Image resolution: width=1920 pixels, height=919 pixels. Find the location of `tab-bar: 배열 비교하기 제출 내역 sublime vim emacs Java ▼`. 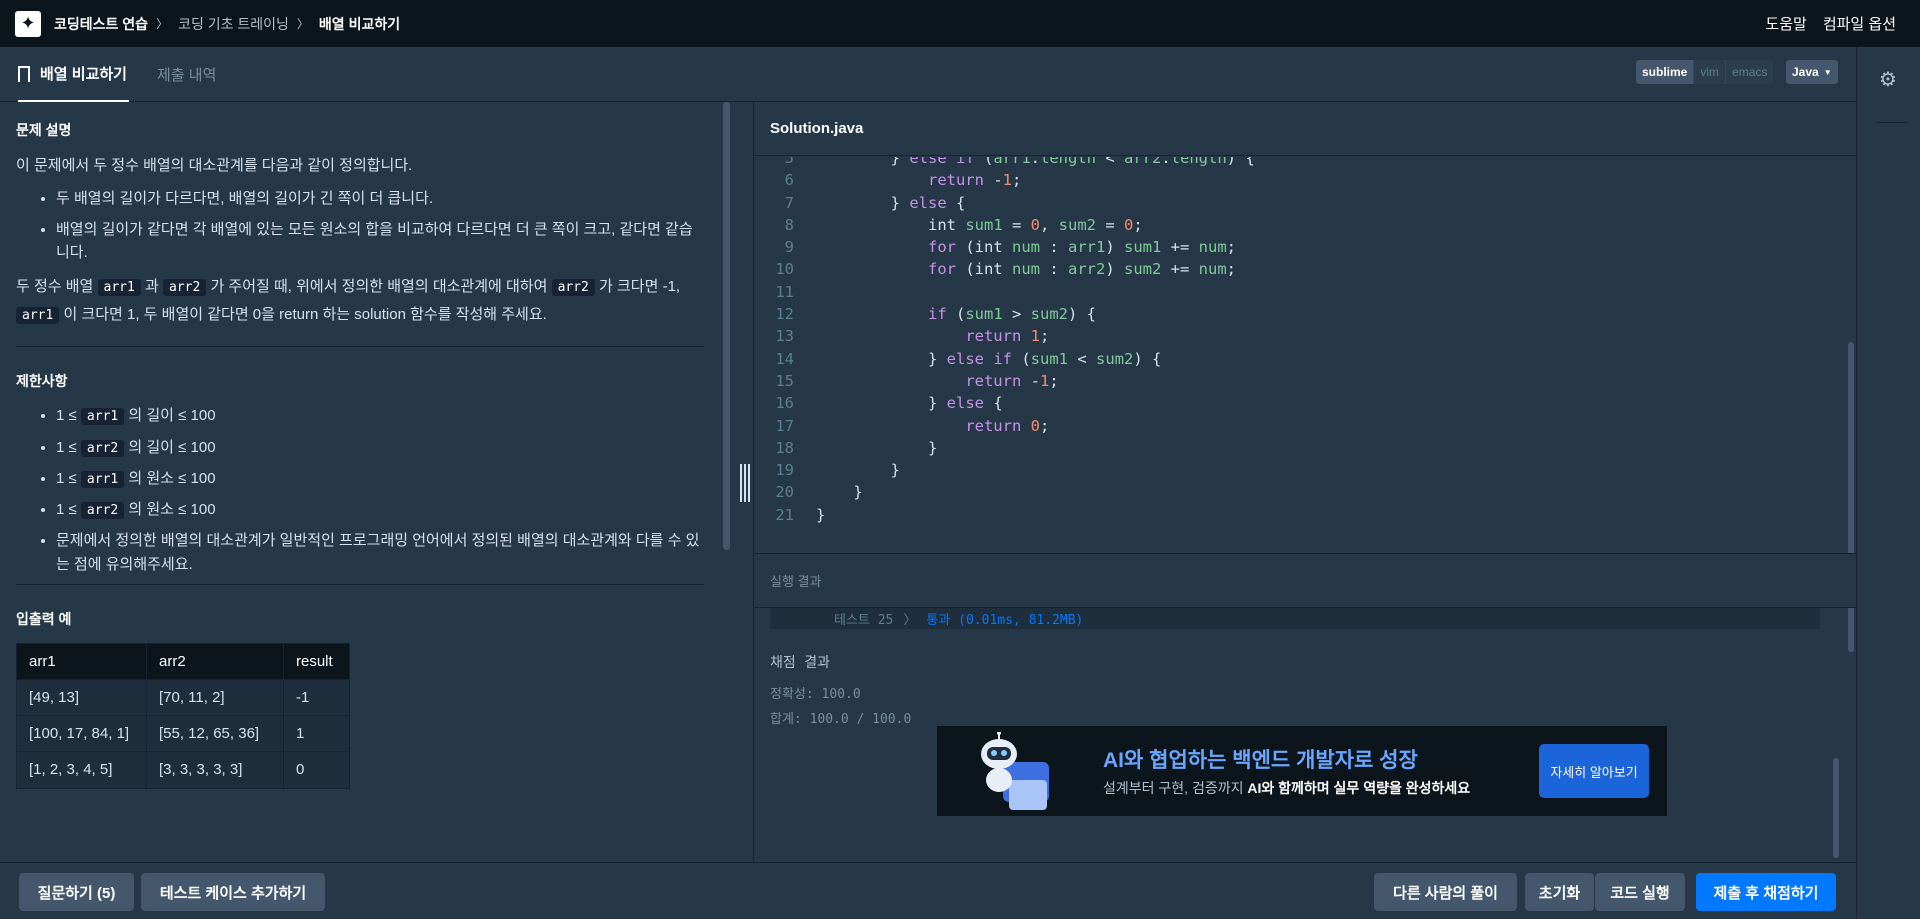

tab-bar: 배열 비교하기 제출 내역 sublime vim emacs Java ▼ is located at coordinates (928, 74).